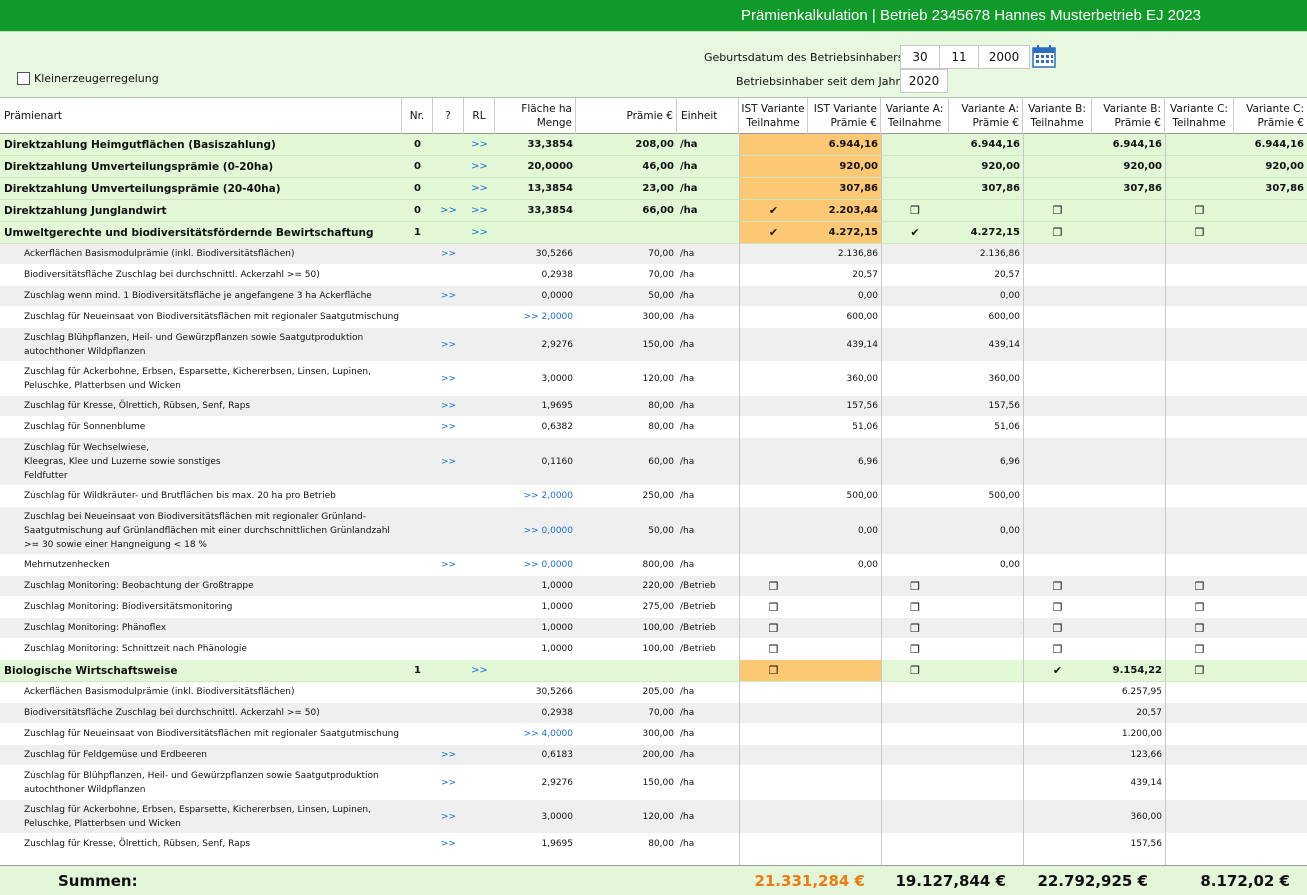 The height and width of the screenshot is (895, 1307). What do you see at coordinates (959, 57) in the screenshot?
I see `geb-monat-input: 11` at bounding box center [959, 57].